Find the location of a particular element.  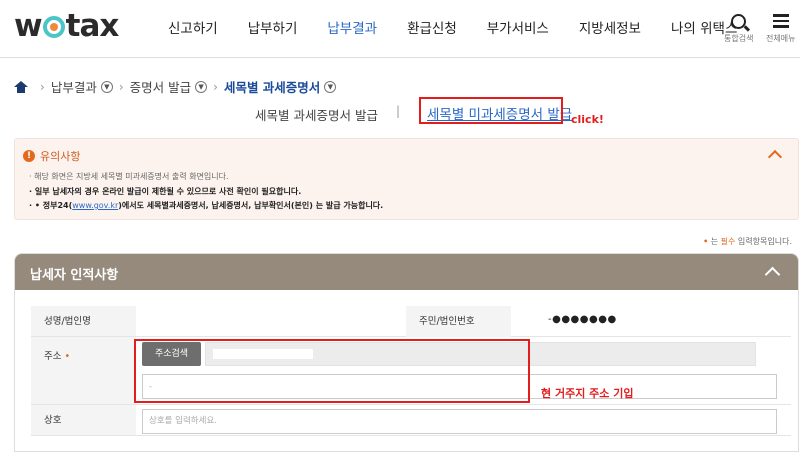

trade-name-label: 상호 is located at coordinates (83, 420).